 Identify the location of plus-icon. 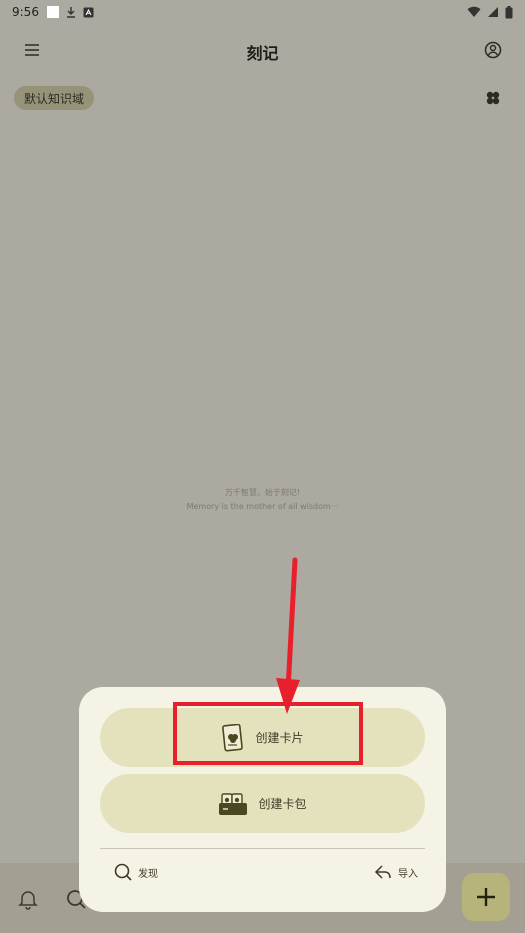
(486, 897).